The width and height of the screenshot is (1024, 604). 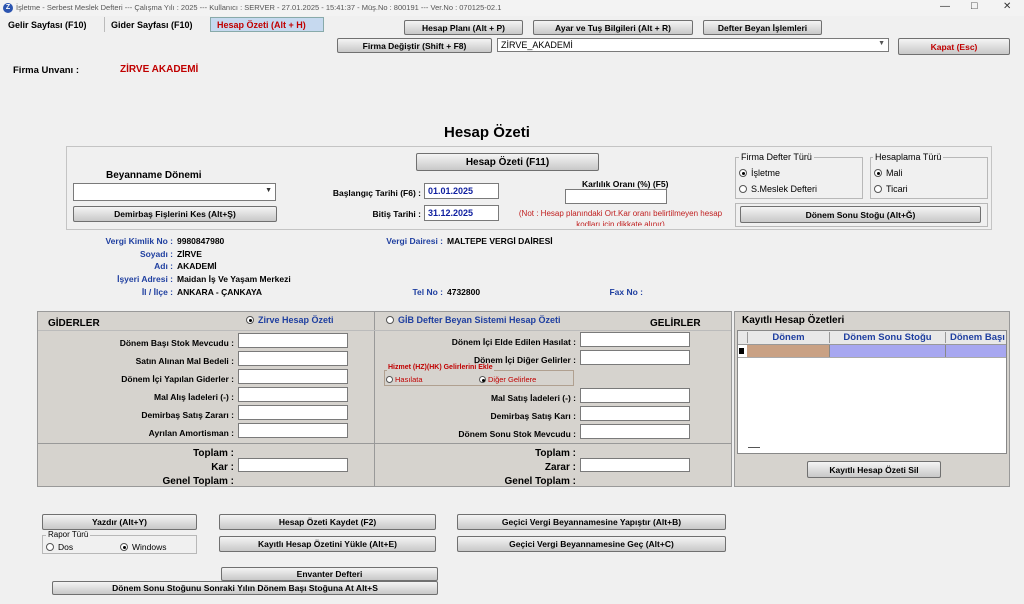 I want to click on dos-radio: Dos, so click(x=59, y=547).